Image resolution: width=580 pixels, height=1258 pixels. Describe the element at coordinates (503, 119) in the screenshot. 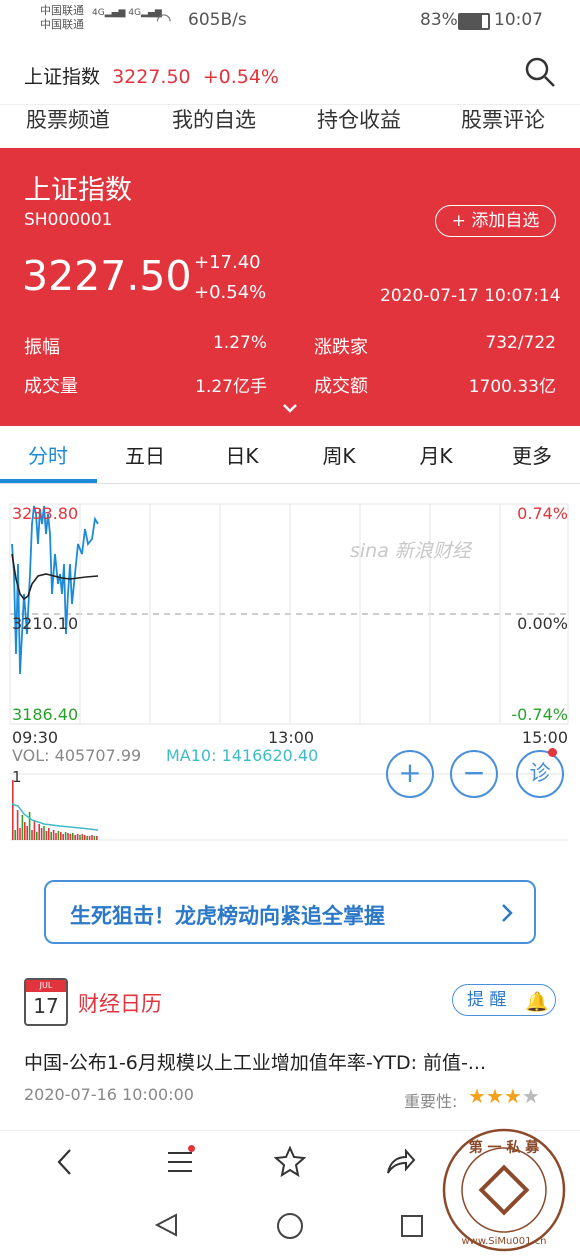

I see `tab-stock-comments: 股票评论` at that location.